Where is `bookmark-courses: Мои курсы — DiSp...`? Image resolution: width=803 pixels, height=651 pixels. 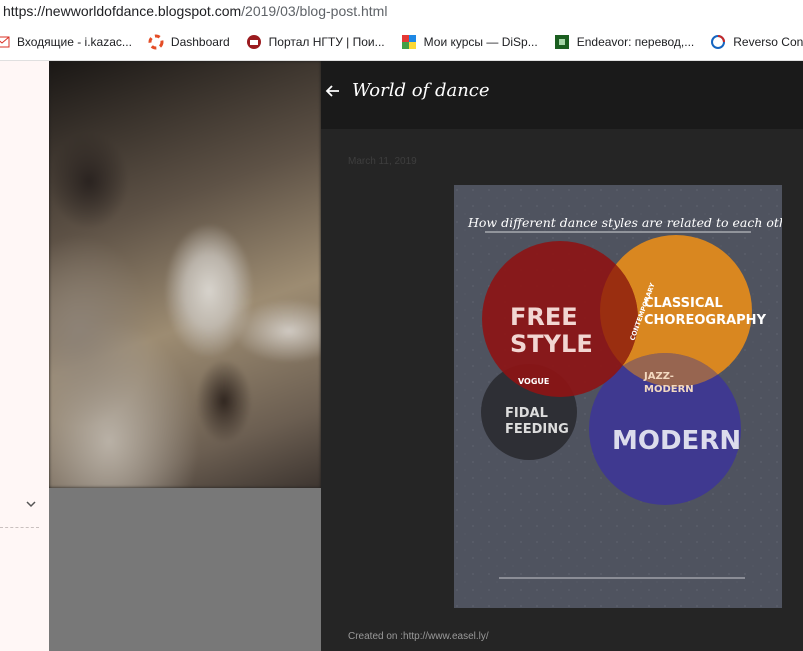
bookmark-courses: Мои курсы — DiSp... is located at coordinates (469, 42).